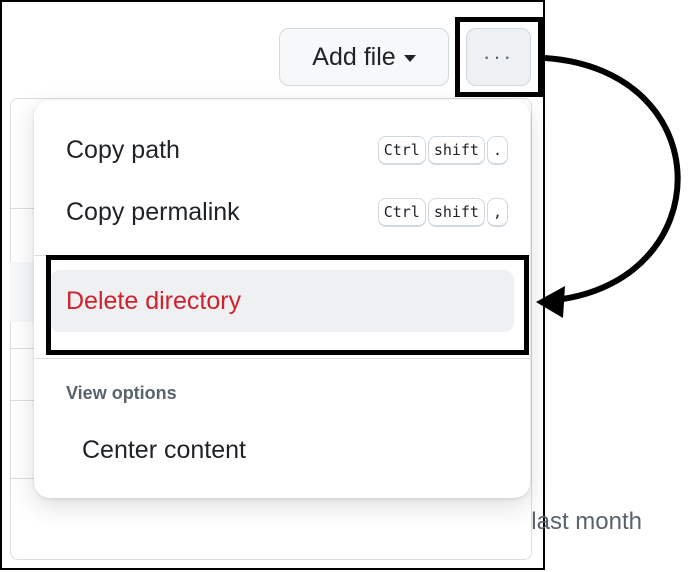  Describe the element at coordinates (282, 358) in the screenshot. I see `menu-divider` at that location.